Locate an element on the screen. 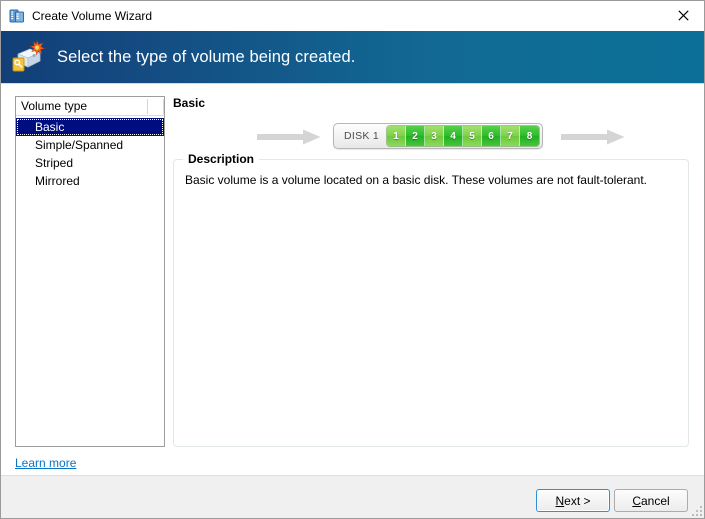 The width and height of the screenshot is (705, 519). wizard-banner: Select the type of volume being created. is located at coordinates (352, 57).